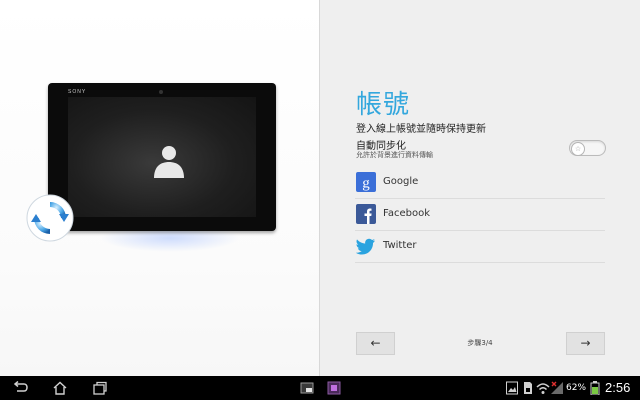  I want to click on account-row-twitter: Twitter, so click(480, 247).